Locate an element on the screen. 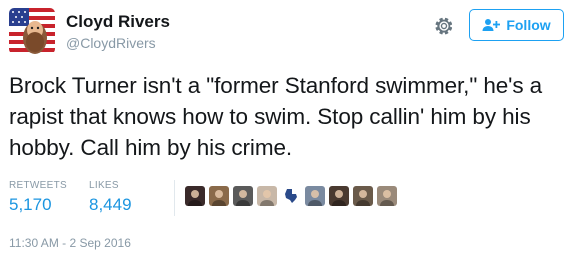  liker-avatars is located at coordinates (291, 196).